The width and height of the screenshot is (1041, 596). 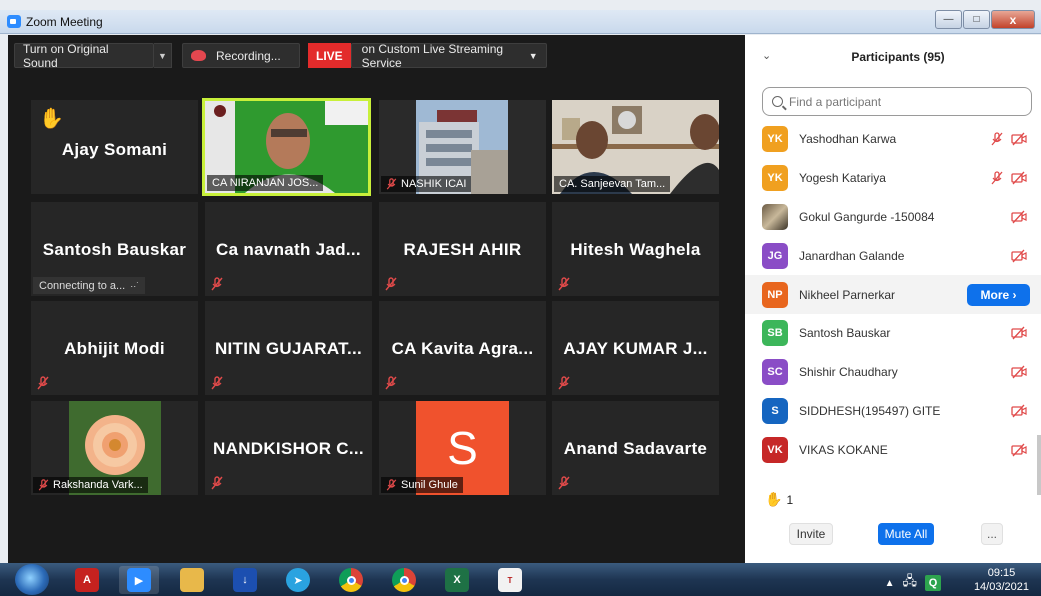 I want to click on participant-name: Yogesh Katariya, so click(x=842, y=178).